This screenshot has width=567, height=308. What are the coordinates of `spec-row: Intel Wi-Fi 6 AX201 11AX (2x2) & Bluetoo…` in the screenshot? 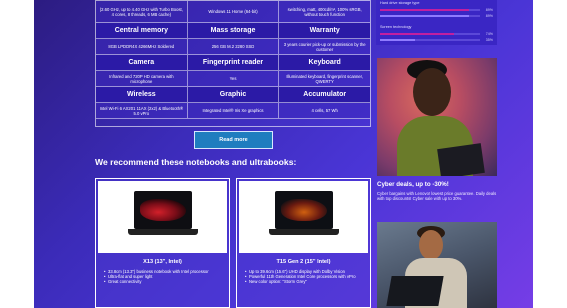 It's located at (233, 111).